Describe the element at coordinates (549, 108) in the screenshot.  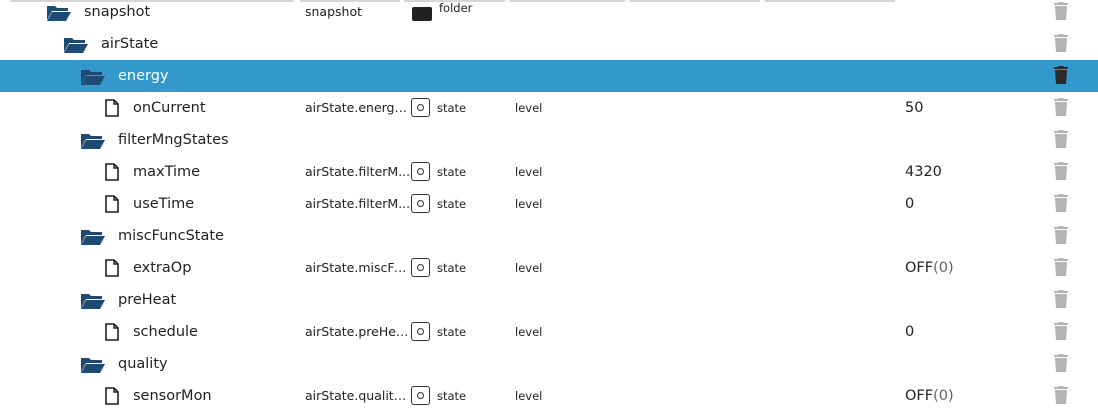
I see `tree-state-row: onCurrent airState.energy.... state level 50` at that location.